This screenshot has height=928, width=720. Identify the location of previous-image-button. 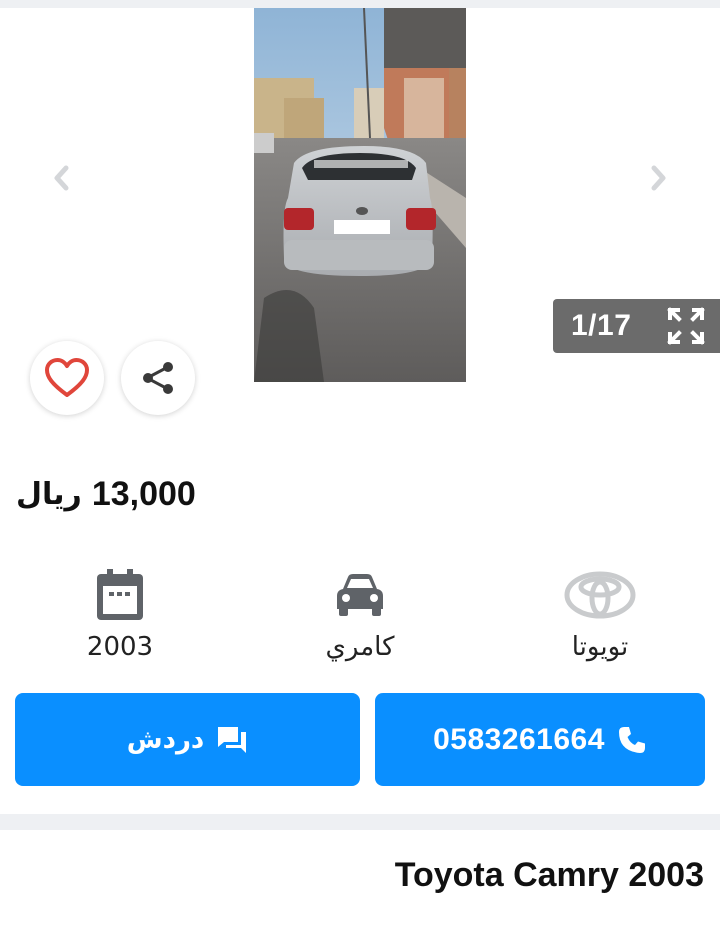
(62, 178).